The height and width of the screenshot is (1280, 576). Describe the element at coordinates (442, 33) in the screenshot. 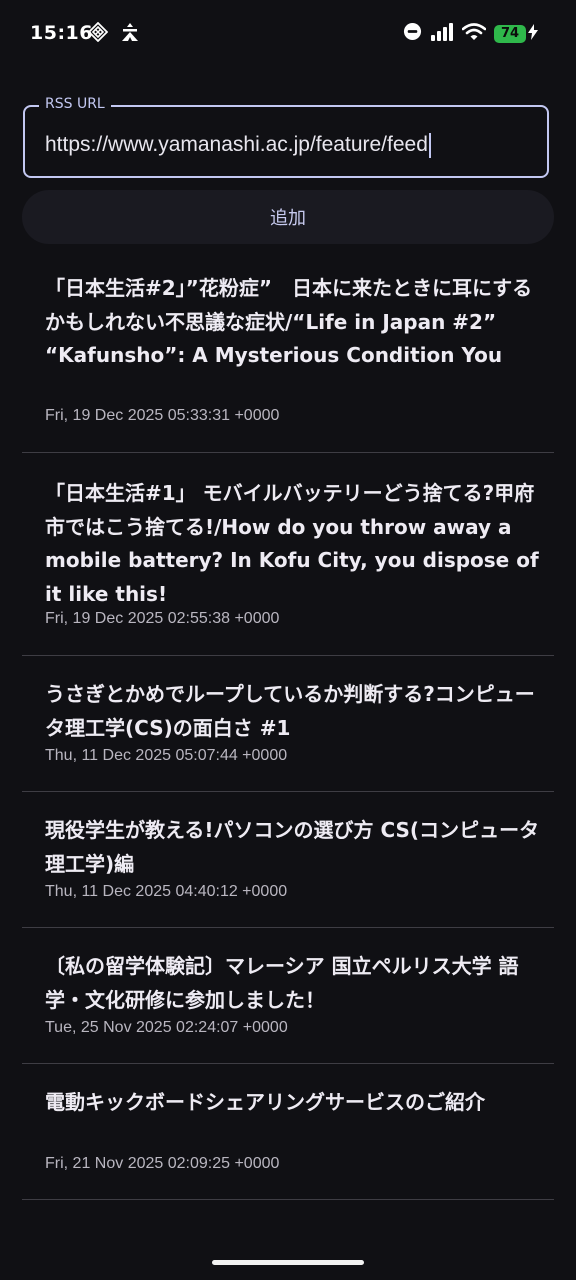

I see `cell-signal-icon` at that location.